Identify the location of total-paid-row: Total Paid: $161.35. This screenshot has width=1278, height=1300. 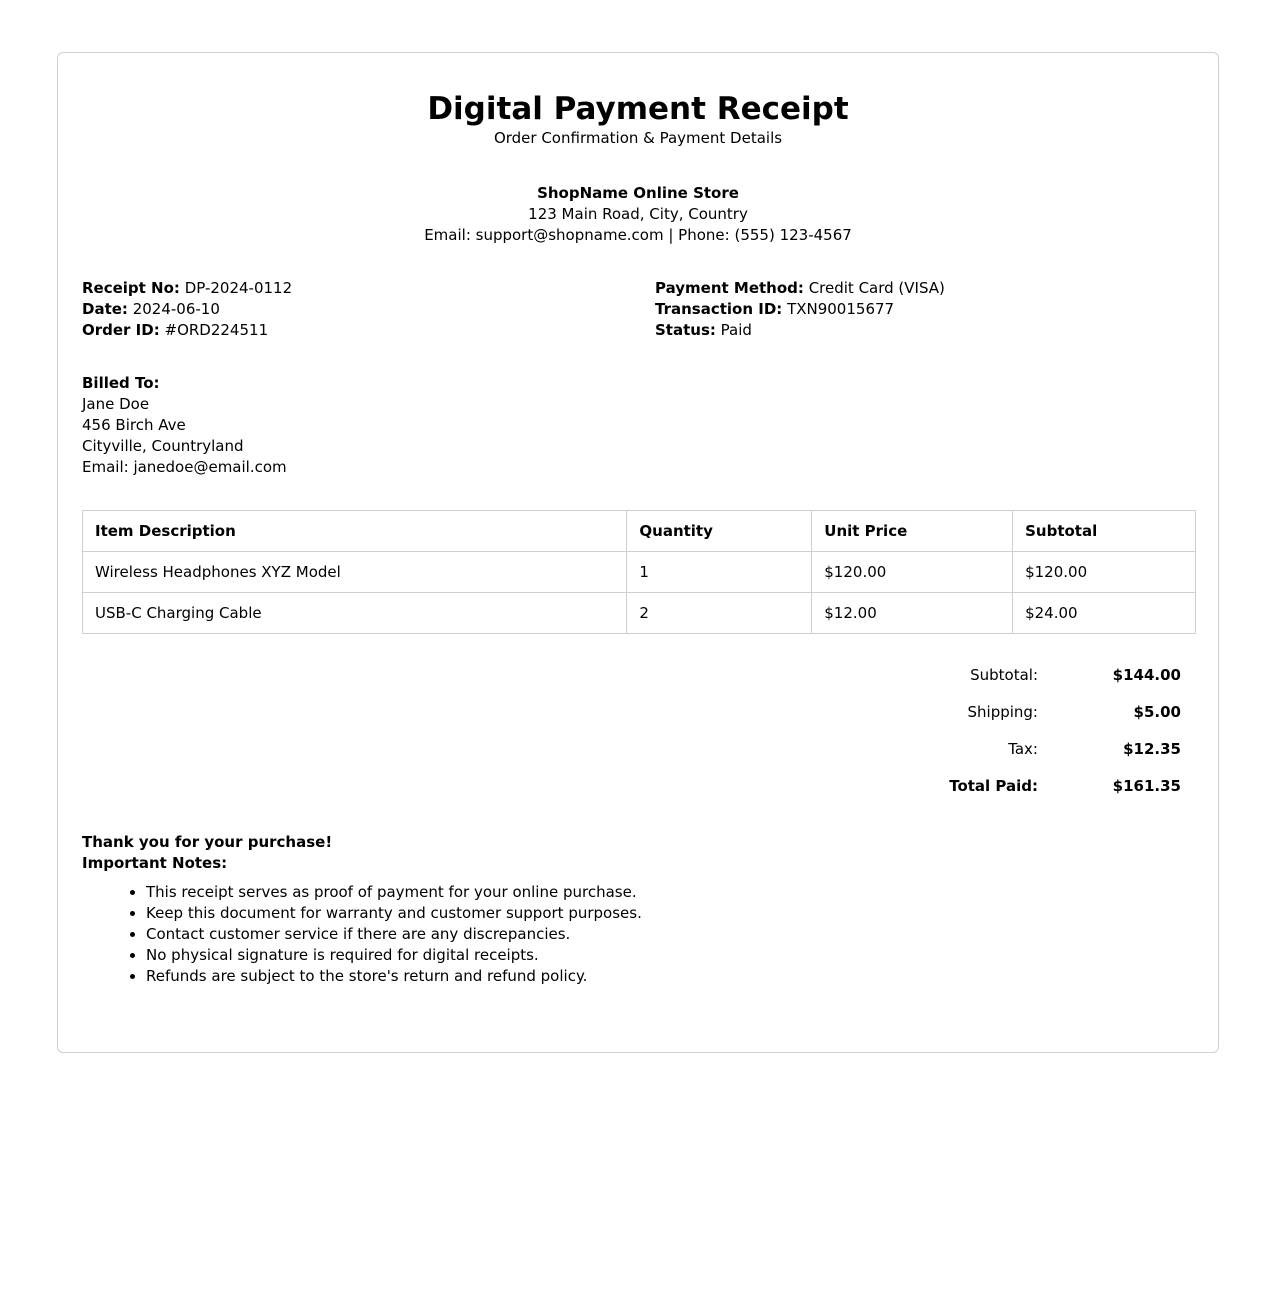
(638, 793).